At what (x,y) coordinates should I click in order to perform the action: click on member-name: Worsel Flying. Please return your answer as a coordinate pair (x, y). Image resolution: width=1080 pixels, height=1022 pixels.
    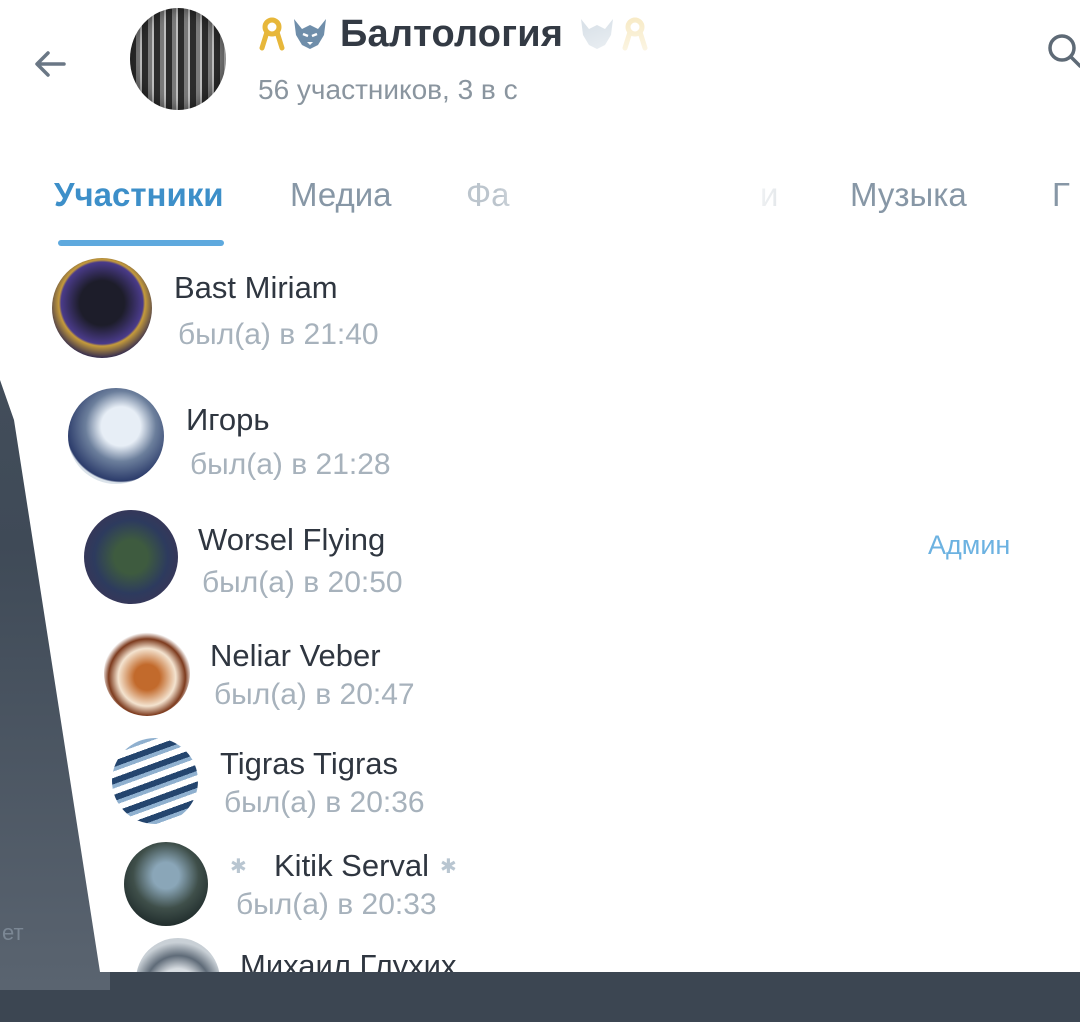
    Looking at the image, I should click on (292, 539).